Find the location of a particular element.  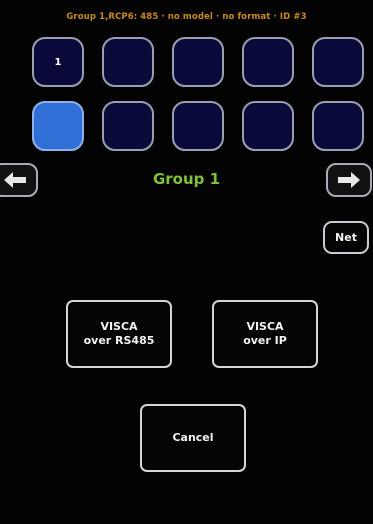

group-name: Group 1 is located at coordinates (186, 179).